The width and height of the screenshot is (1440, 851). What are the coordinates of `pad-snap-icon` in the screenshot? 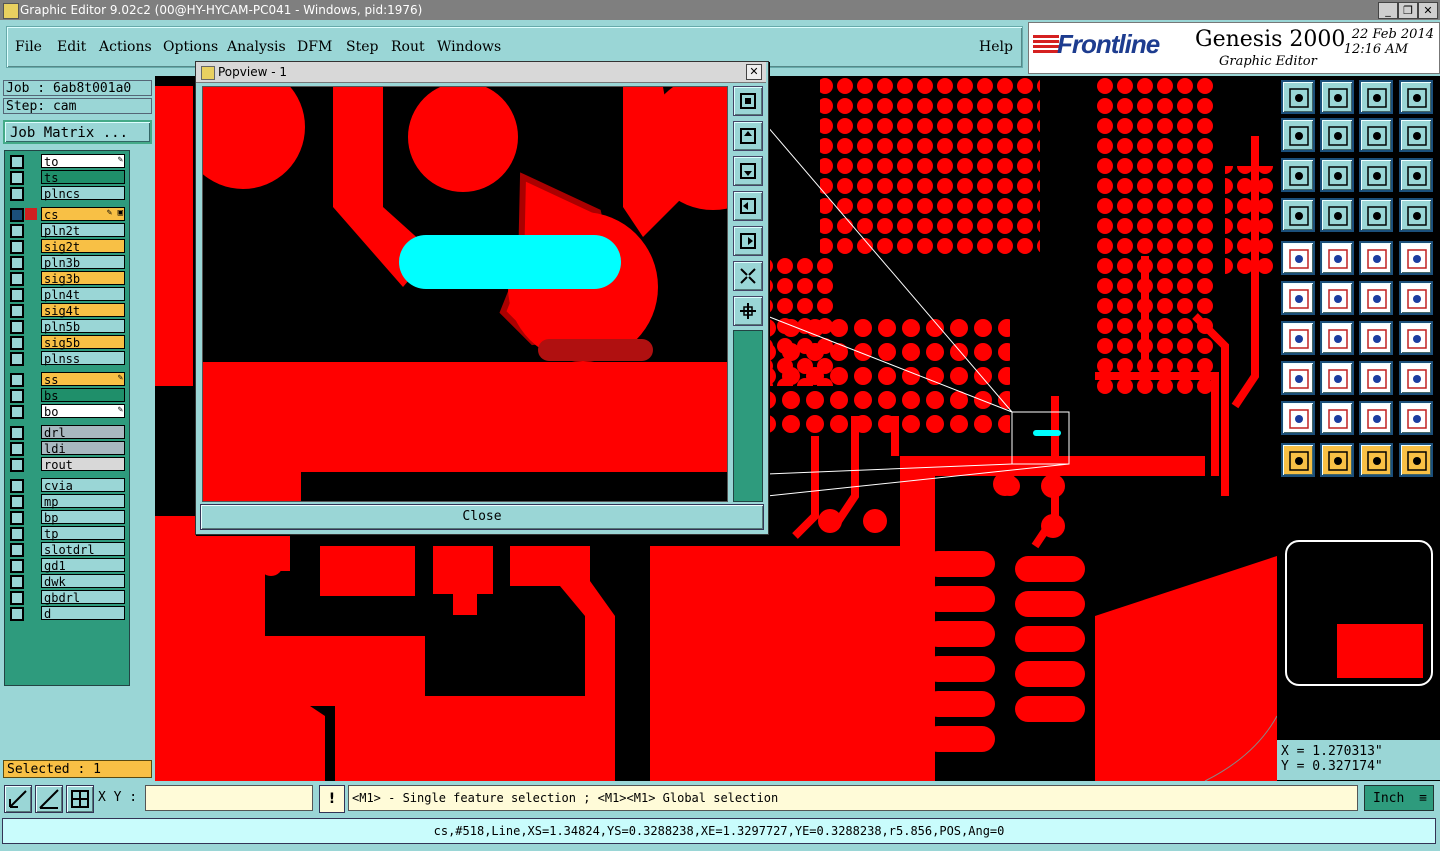 It's located at (1298, 378).